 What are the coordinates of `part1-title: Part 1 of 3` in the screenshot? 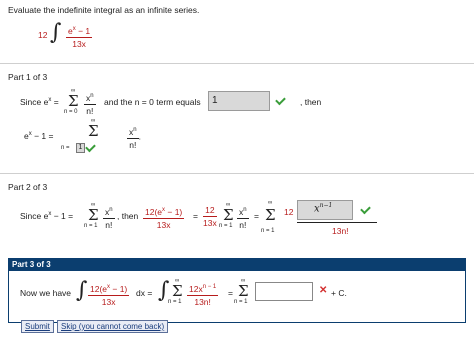 It's located at (28, 77).